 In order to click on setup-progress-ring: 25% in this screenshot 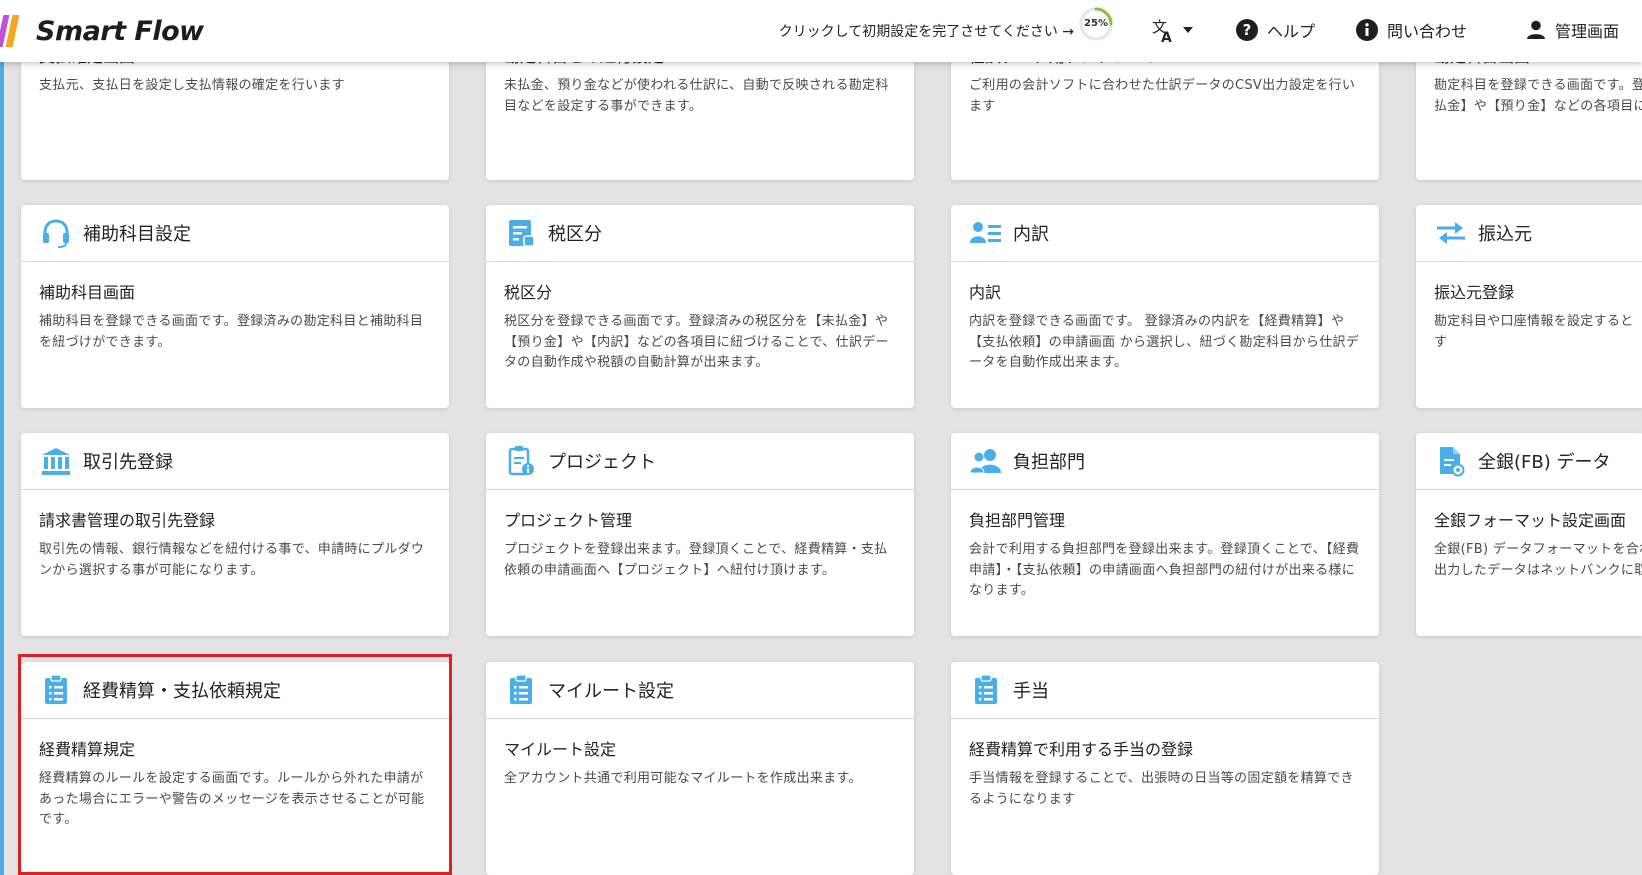, I will do `click(1096, 24)`.